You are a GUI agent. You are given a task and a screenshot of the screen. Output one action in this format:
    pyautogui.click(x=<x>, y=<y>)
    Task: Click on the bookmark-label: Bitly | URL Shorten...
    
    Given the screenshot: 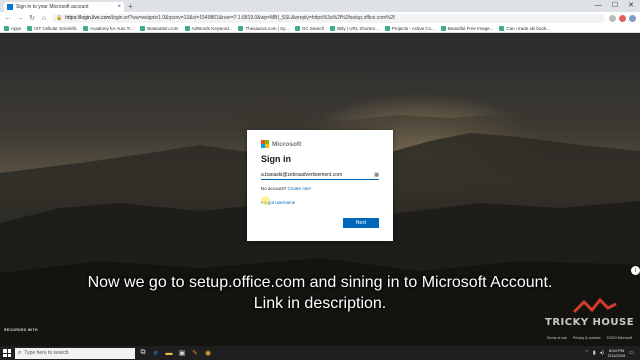 What is the action you would take?
    pyautogui.click(x=358, y=28)
    